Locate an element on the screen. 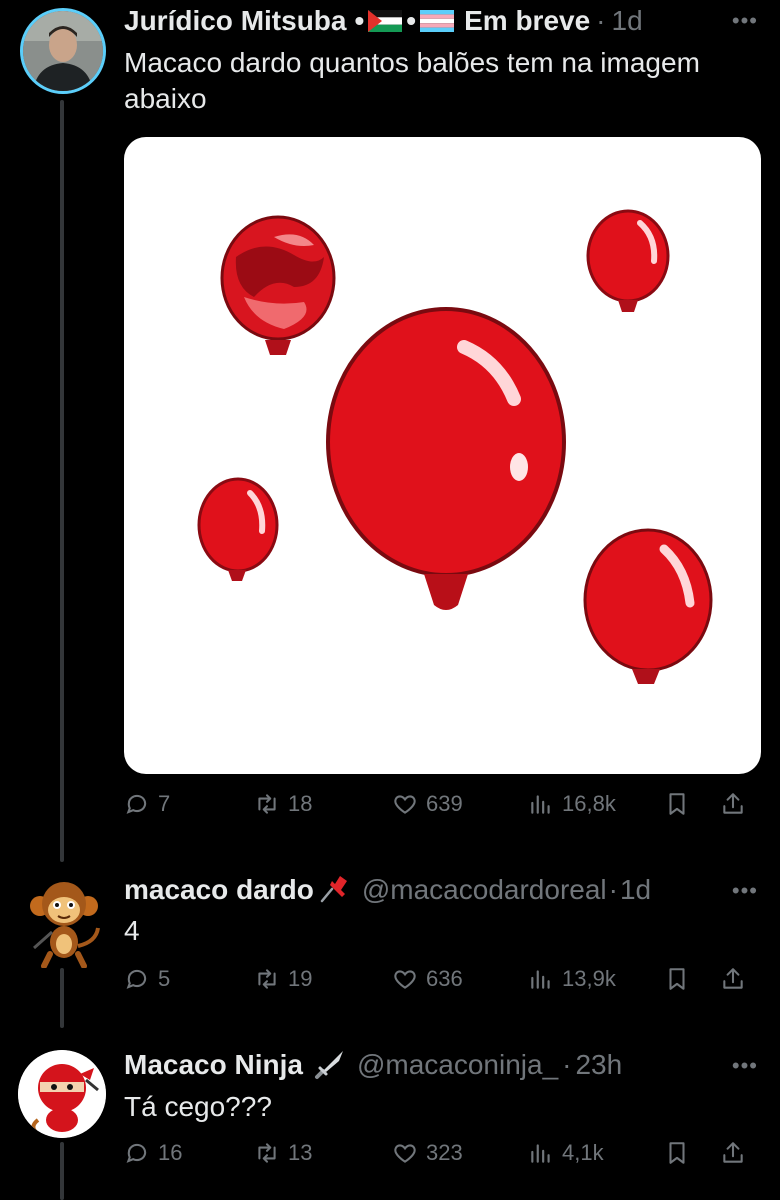 This screenshot has width=780, height=1200. tweet-header: macaco dardo @macacodardoreal · 1d is located at coordinates (387, 890).